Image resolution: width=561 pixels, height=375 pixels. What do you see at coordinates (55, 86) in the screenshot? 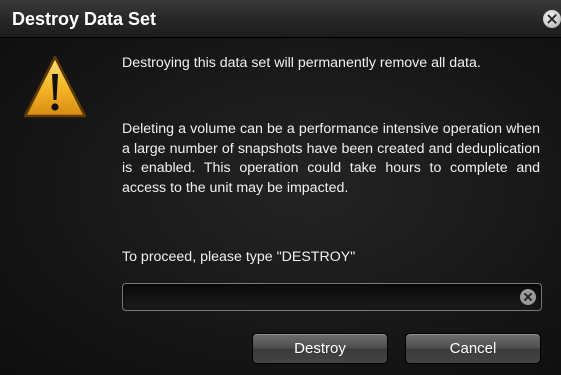
I see `warning-icon` at bounding box center [55, 86].